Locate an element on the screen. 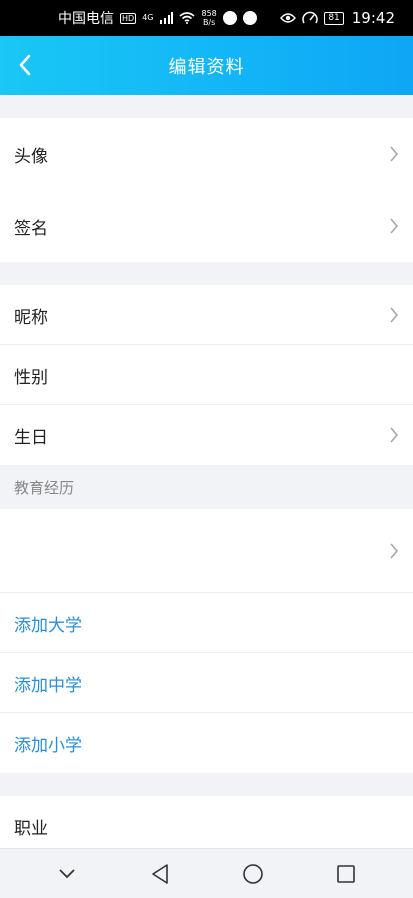 The height and width of the screenshot is (898, 413). job-label: 职业 is located at coordinates (31, 828).